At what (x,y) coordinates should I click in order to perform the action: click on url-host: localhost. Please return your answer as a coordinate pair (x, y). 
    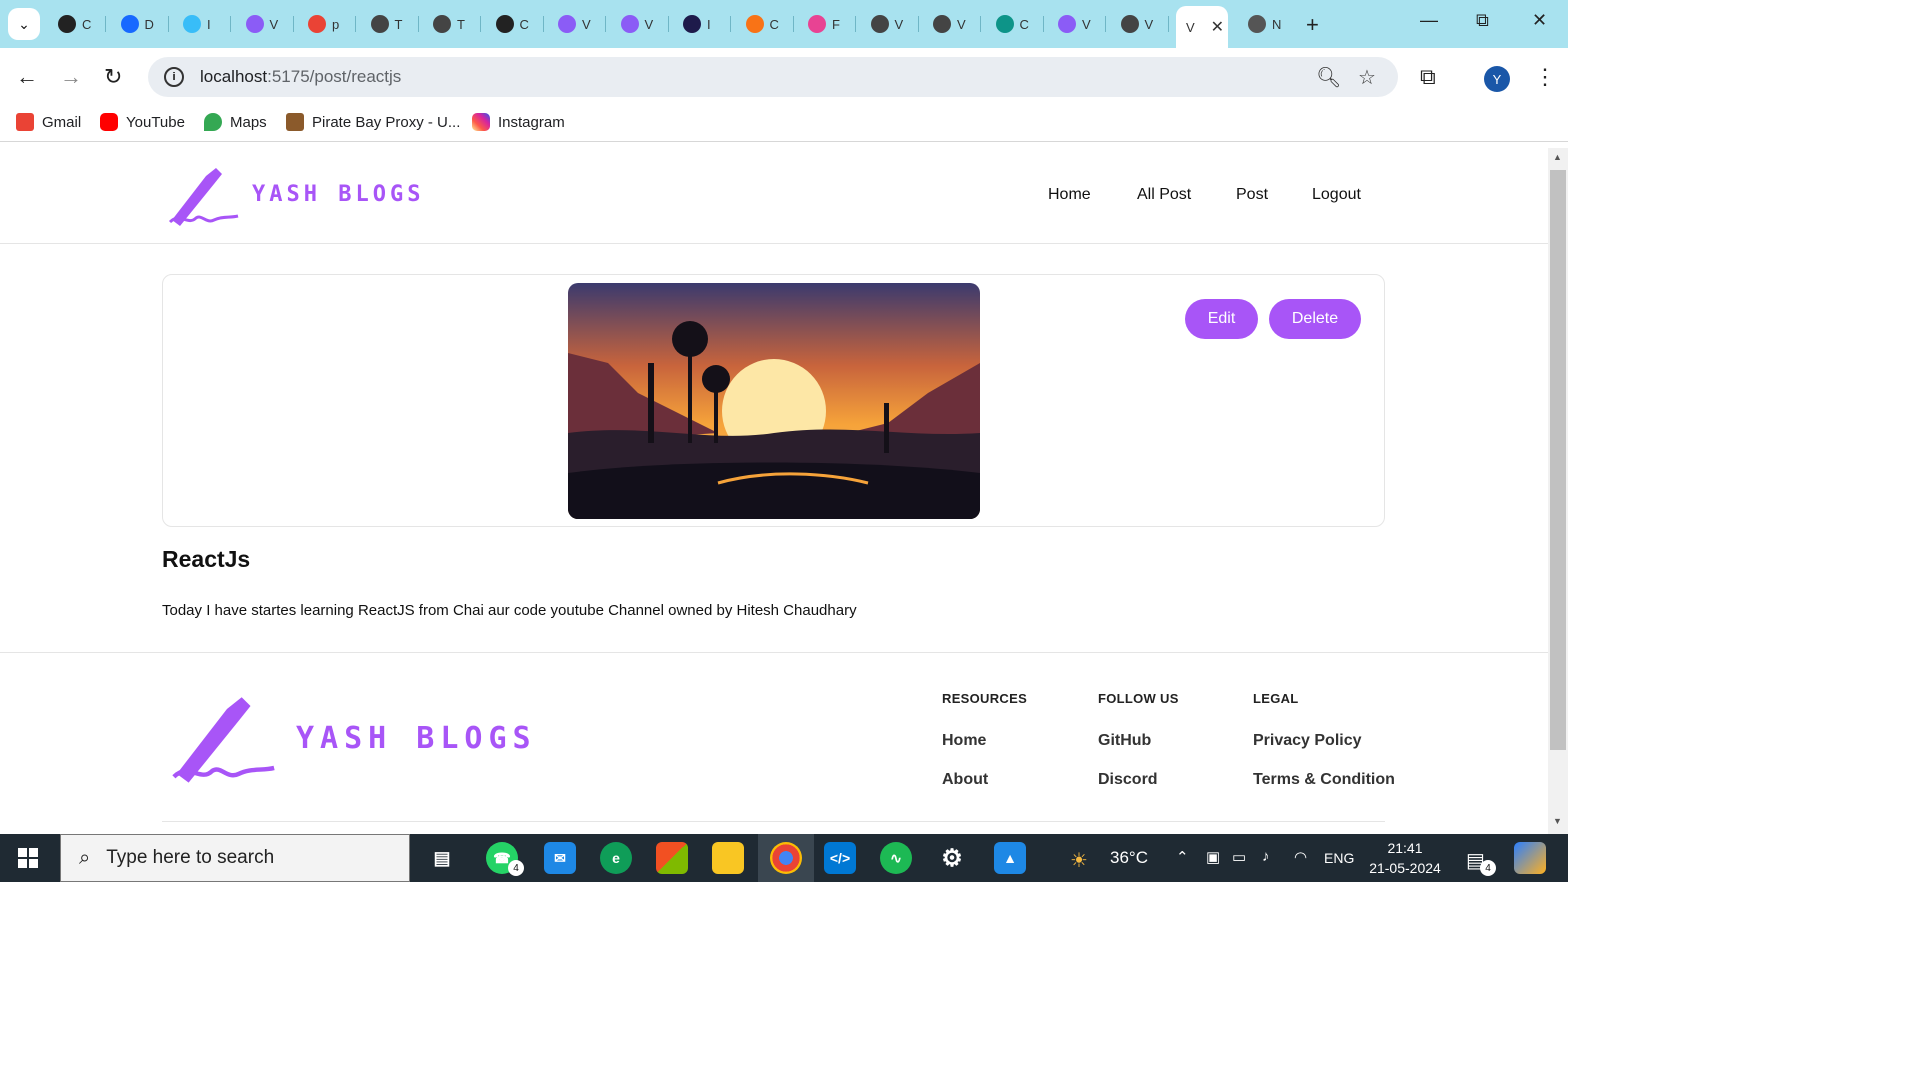
    Looking at the image, I should click on (234, 76).